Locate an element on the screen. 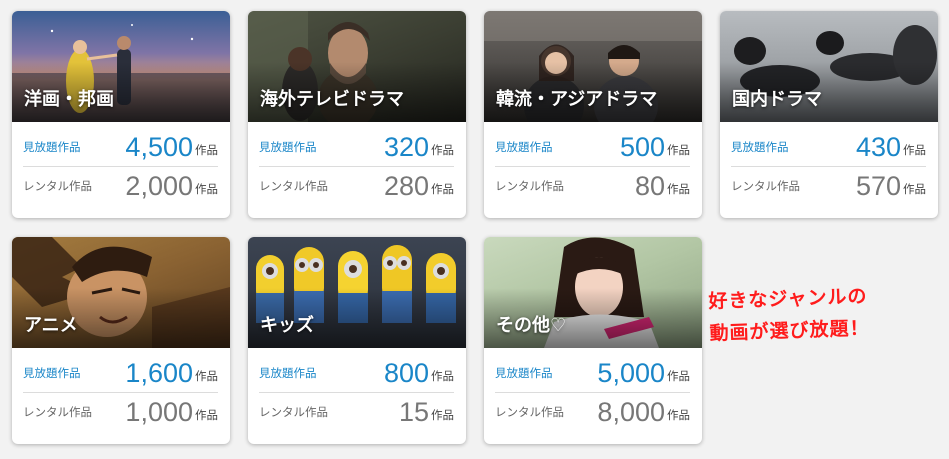  genre-thumbnail: キッズ is located at coordinates (357, 292).